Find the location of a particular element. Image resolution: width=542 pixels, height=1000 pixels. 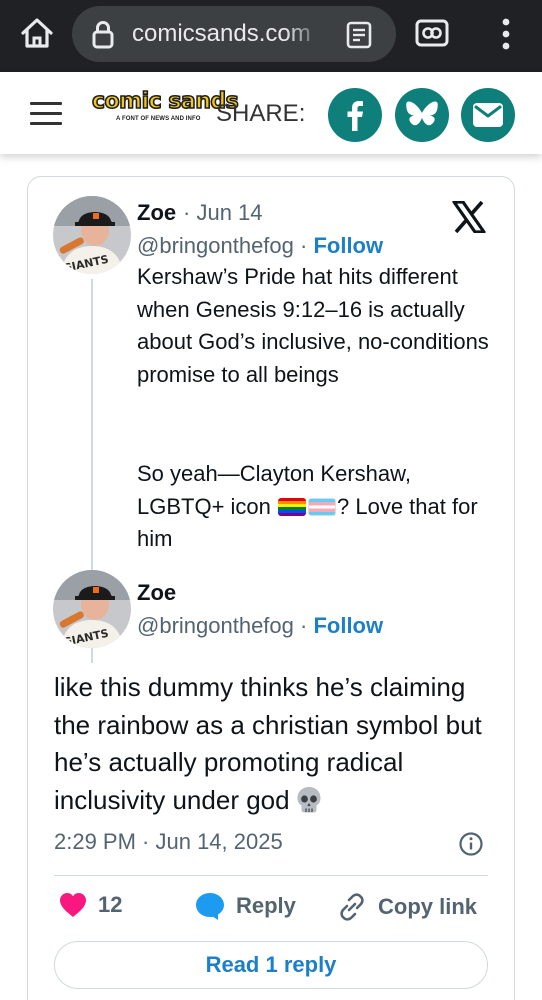

copy-link-label: Copy link is located at coordinates (428, 906).